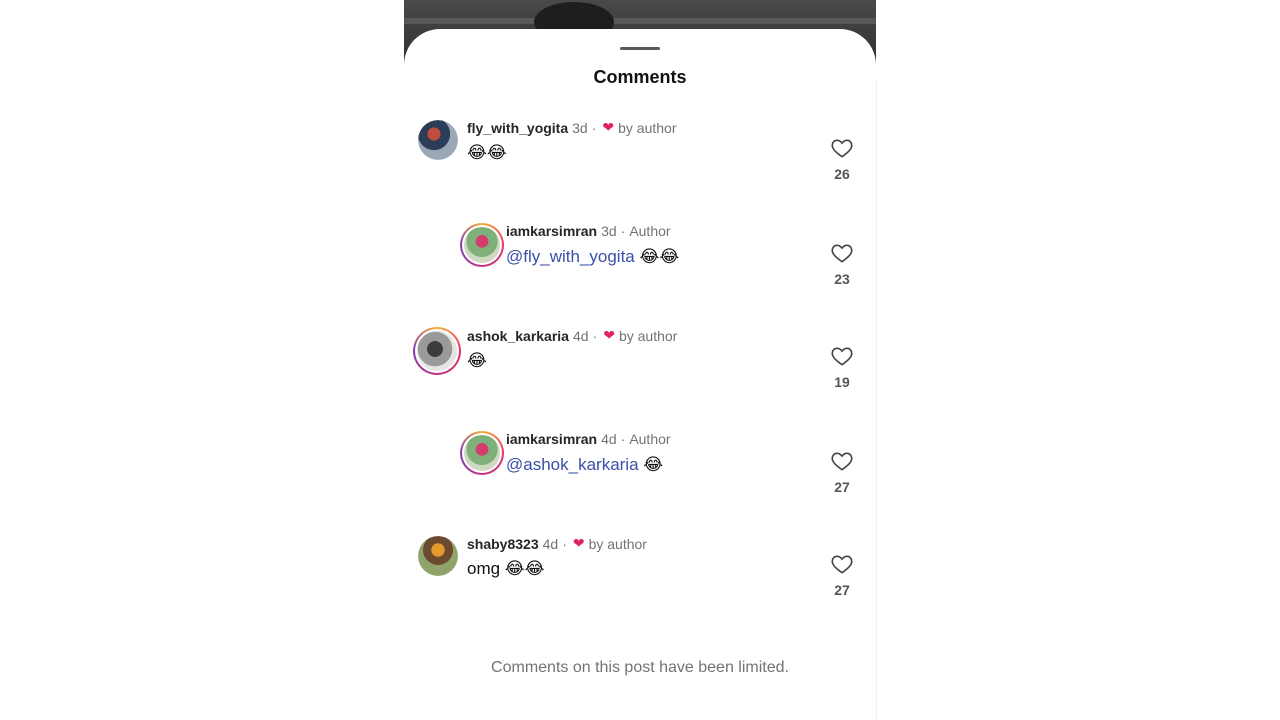 The image size is (1280, 720). I want to click on like-button: 23, so click(842, 265).